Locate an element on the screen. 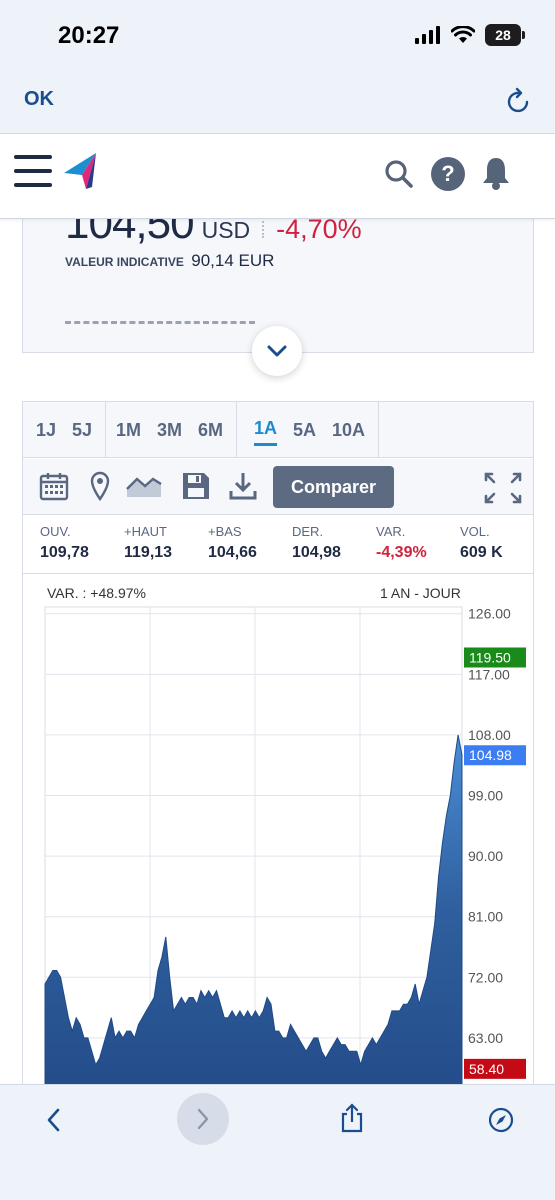 The image size is (555, 1200). expand-button is located at coordinates (277, 351).